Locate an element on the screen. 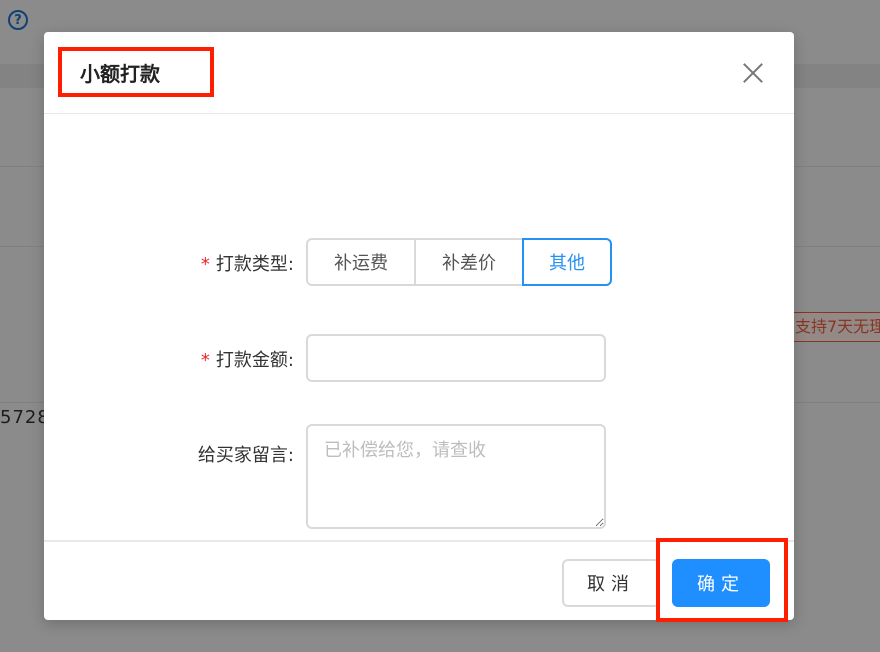 This screenshot has width=880, height=652. payment-amount-input is located at coordinates (456, 358).